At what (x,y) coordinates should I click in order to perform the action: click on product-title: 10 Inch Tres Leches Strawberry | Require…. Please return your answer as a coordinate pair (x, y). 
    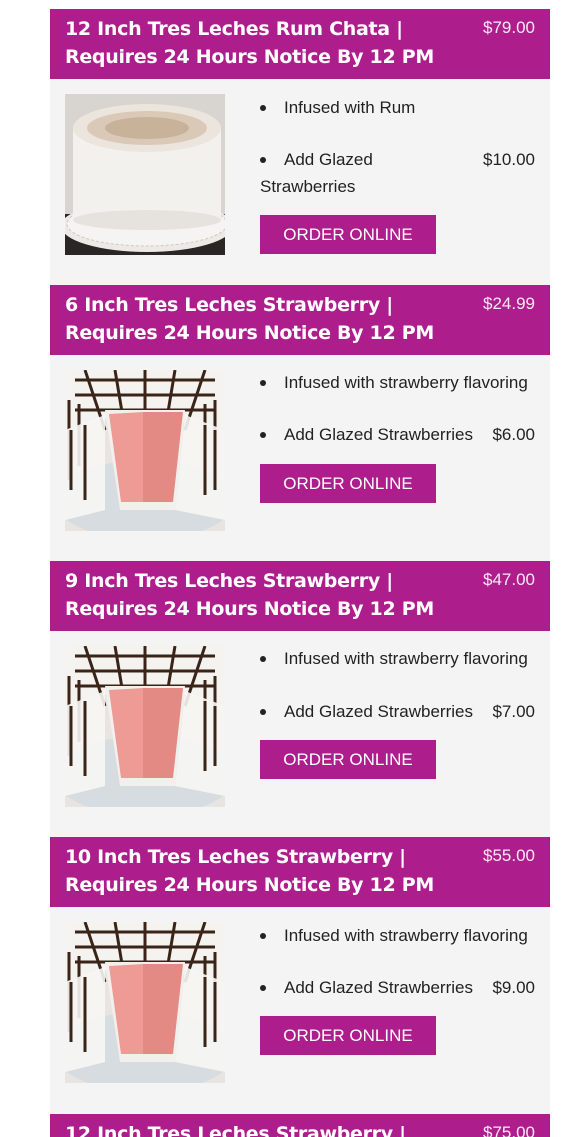
    Looking at the image, I should click on (249, 871).